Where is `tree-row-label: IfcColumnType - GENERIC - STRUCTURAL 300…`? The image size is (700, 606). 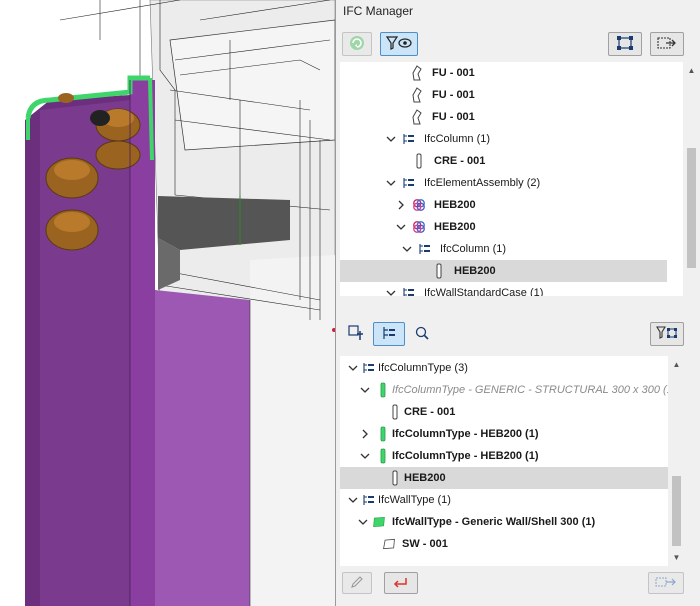 tree-row-label: IfcColumnType - GENERIC - STRUCTURAL 300… is located at coordinates (531, 390).